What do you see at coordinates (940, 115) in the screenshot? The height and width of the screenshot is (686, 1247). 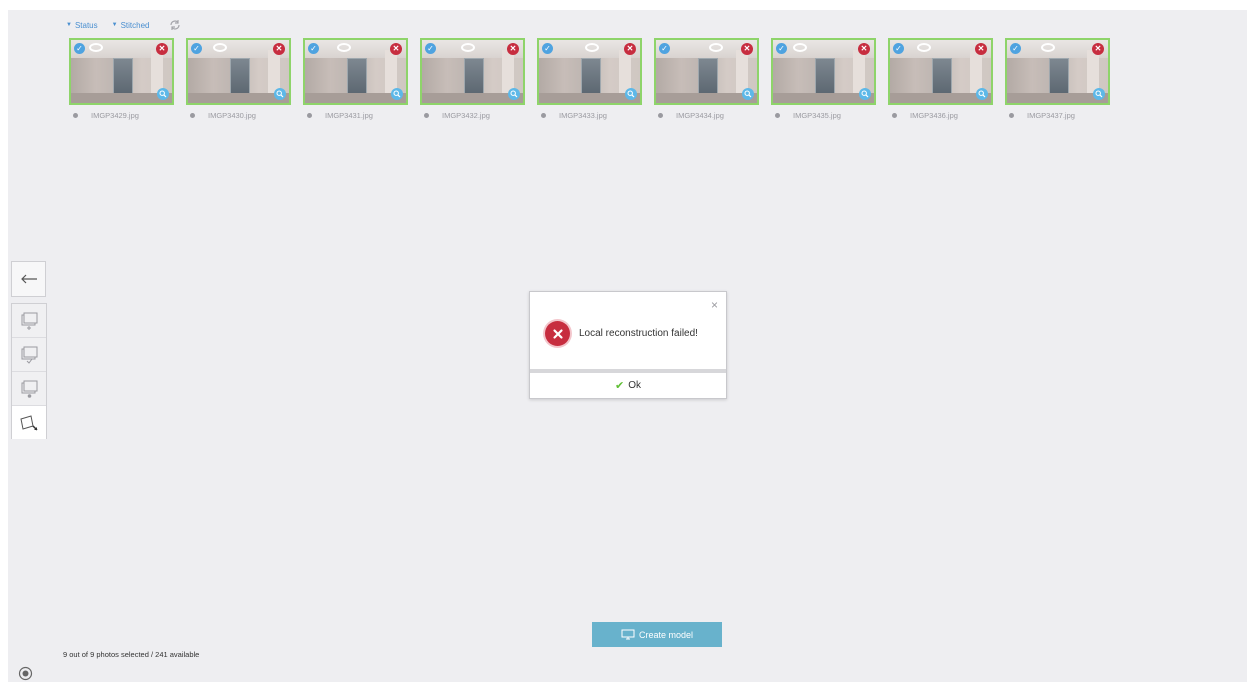 I see `photo-caption: IMGP3436.jpg` at bounding box center [940, 115].